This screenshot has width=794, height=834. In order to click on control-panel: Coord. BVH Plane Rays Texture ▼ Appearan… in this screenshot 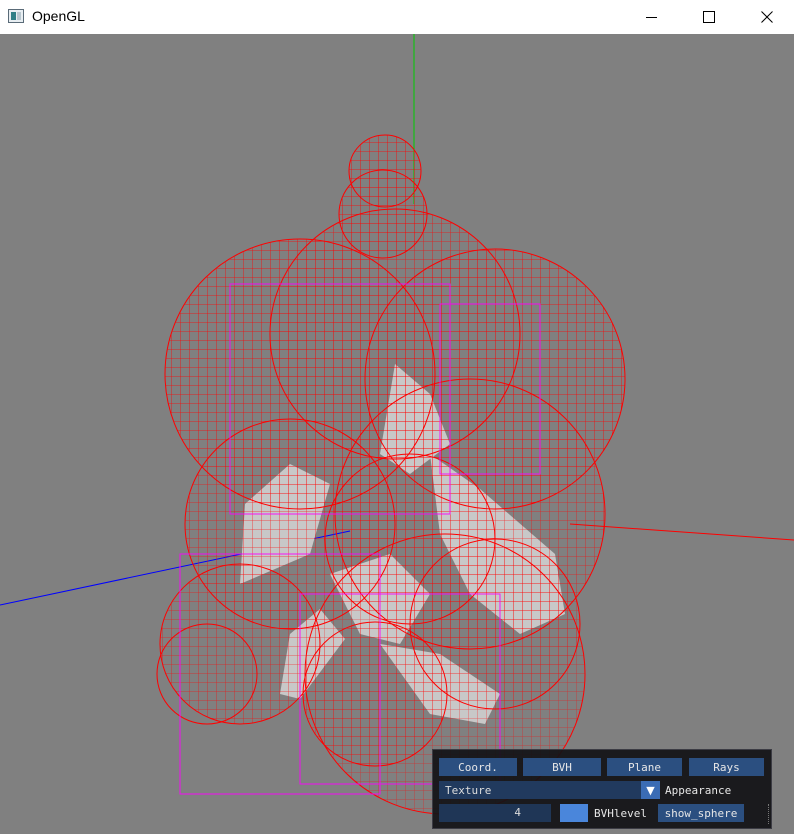, I will do `click(602, 789)`.